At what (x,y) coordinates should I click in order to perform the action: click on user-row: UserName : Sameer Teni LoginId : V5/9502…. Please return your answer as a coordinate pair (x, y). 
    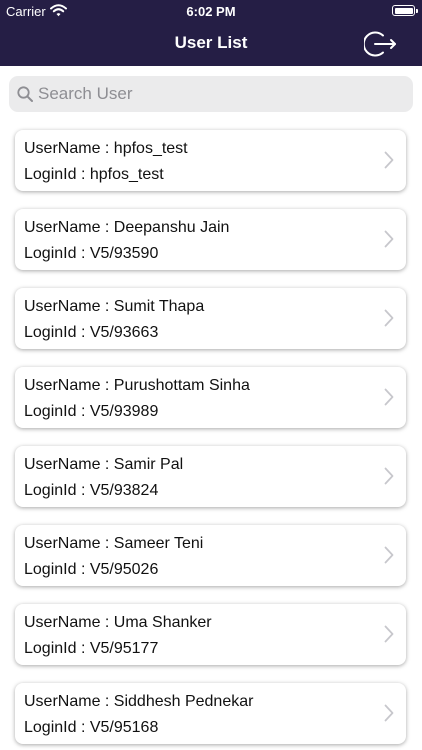
    Looking at the image, I should click on (210, 555).